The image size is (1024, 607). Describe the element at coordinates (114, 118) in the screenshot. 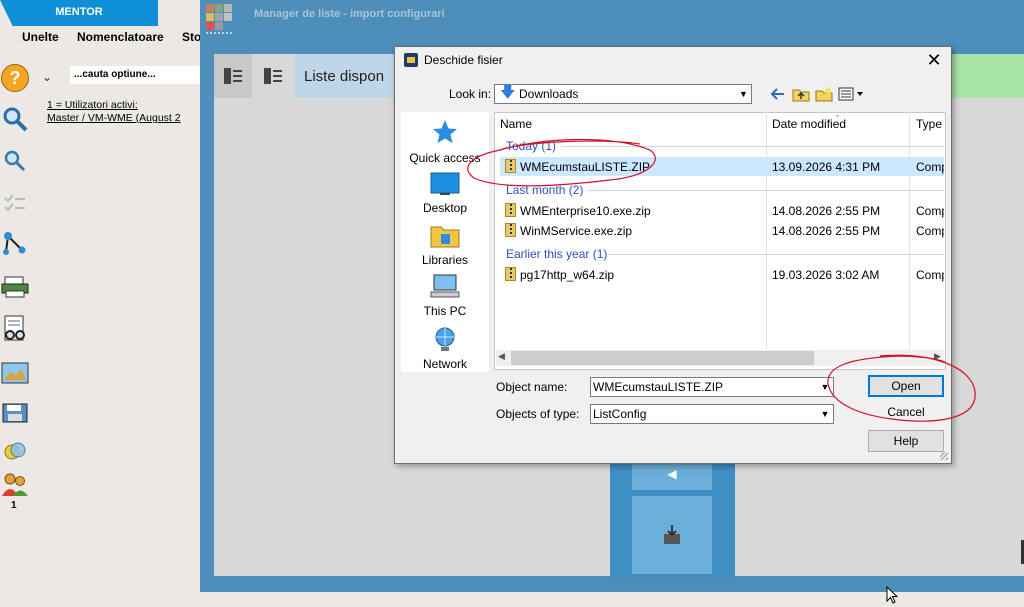

I see `user-session-line: Master / VM-WME (August 2` at that location.